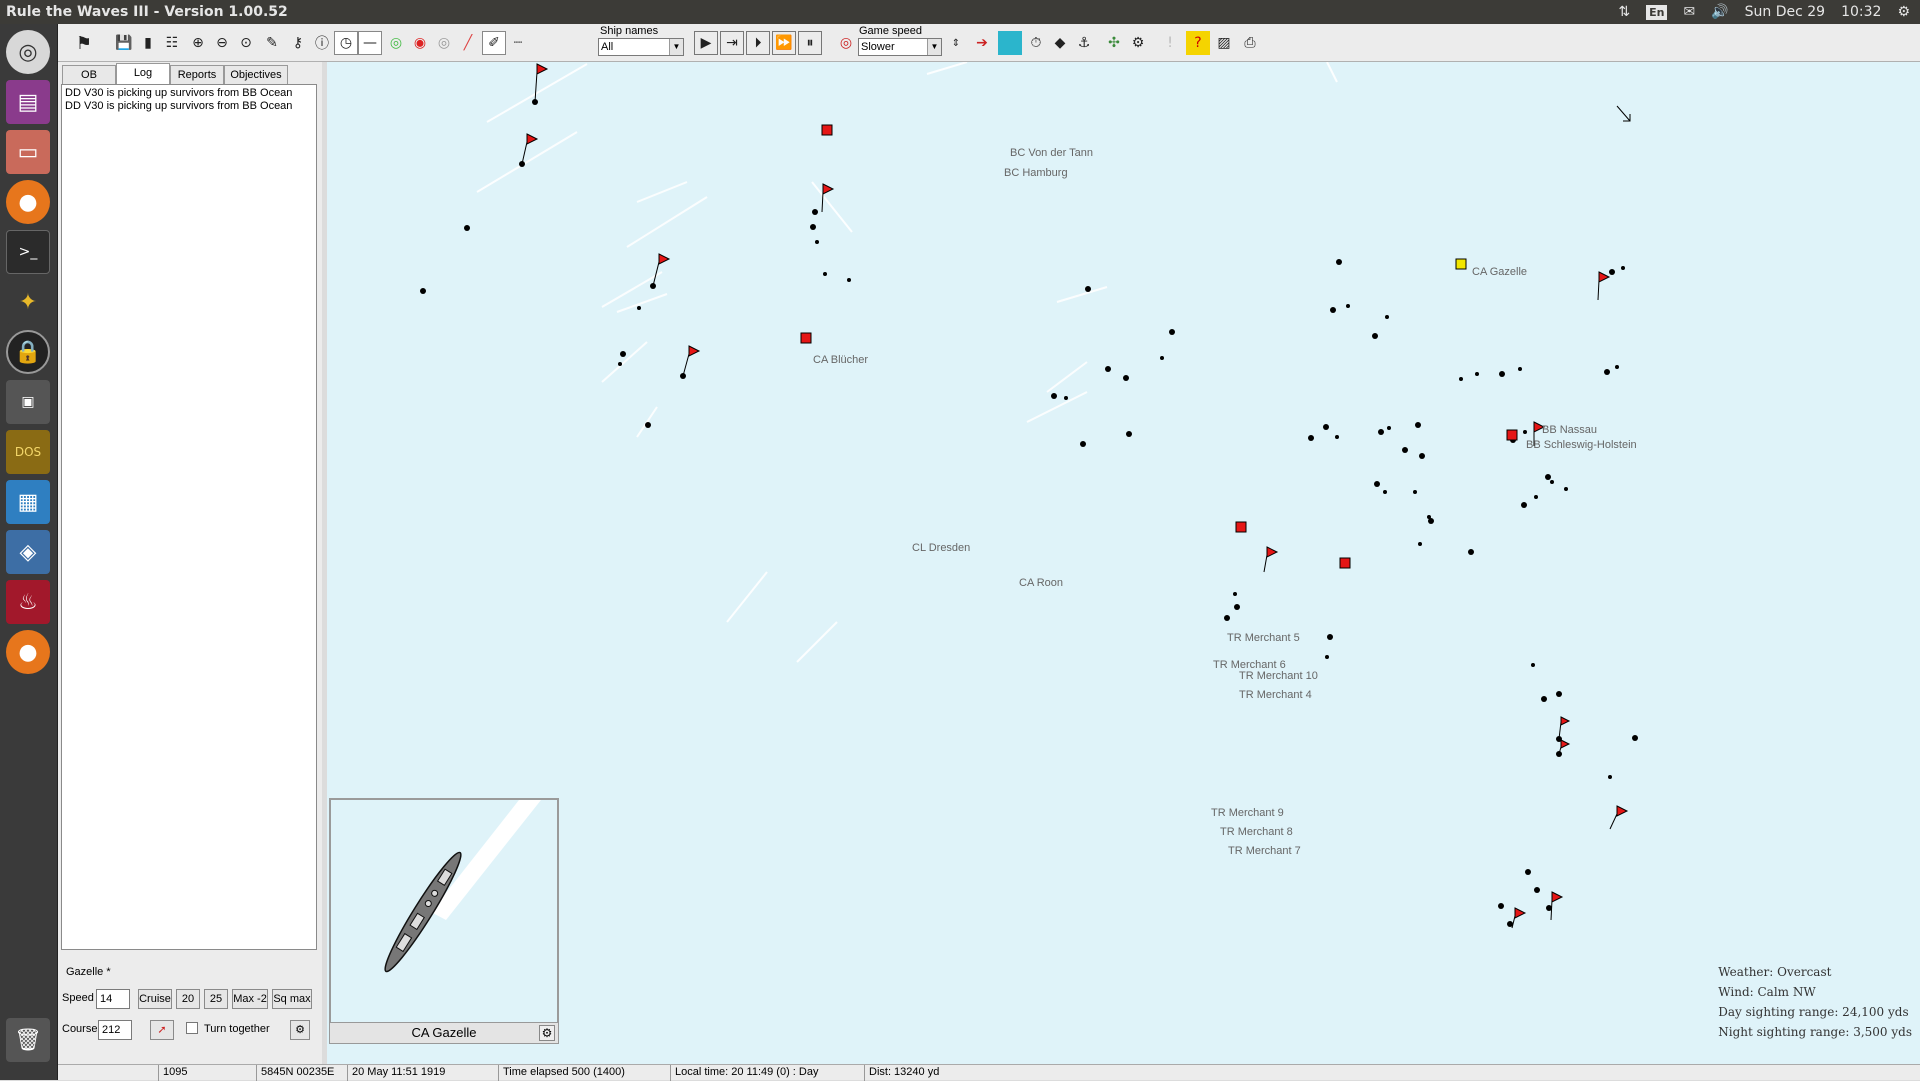 This screenshot has height=1081, width=1920. I want to click on max-minus-2-button: Max -2, so click(250, 999).